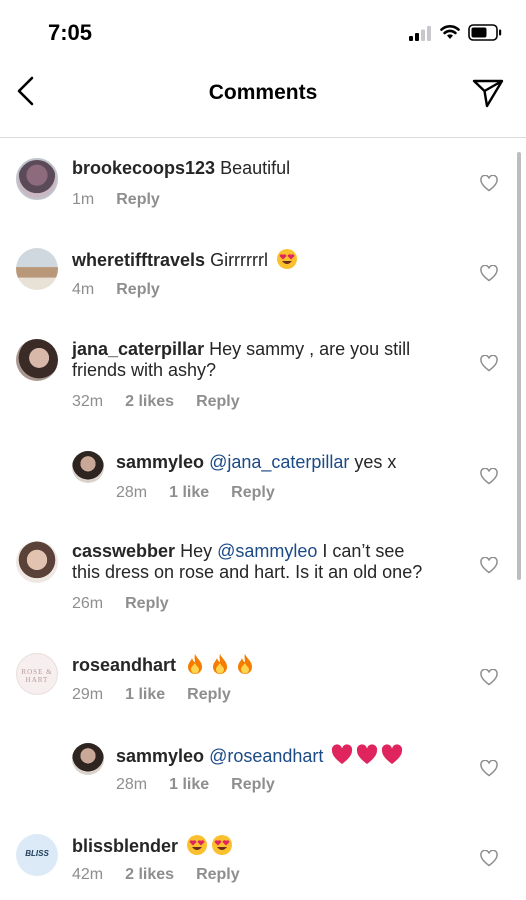  Describe the element at coordinates (138, 260) in the screenshot. I see `comment-username: wheretifftravels` at that location.